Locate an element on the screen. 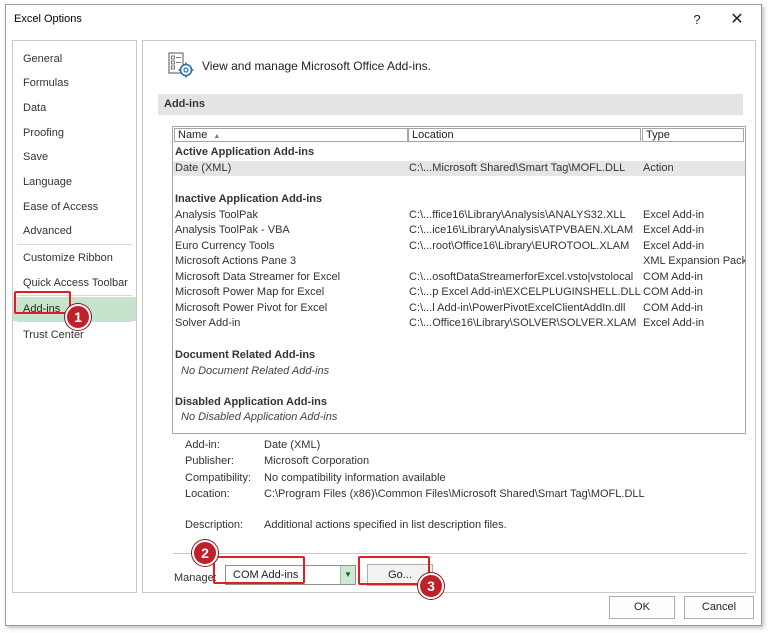 Image resolution: width=768 pixels, height=633 pixels. nav-item-data: Data is located at coordinates (74, 108).